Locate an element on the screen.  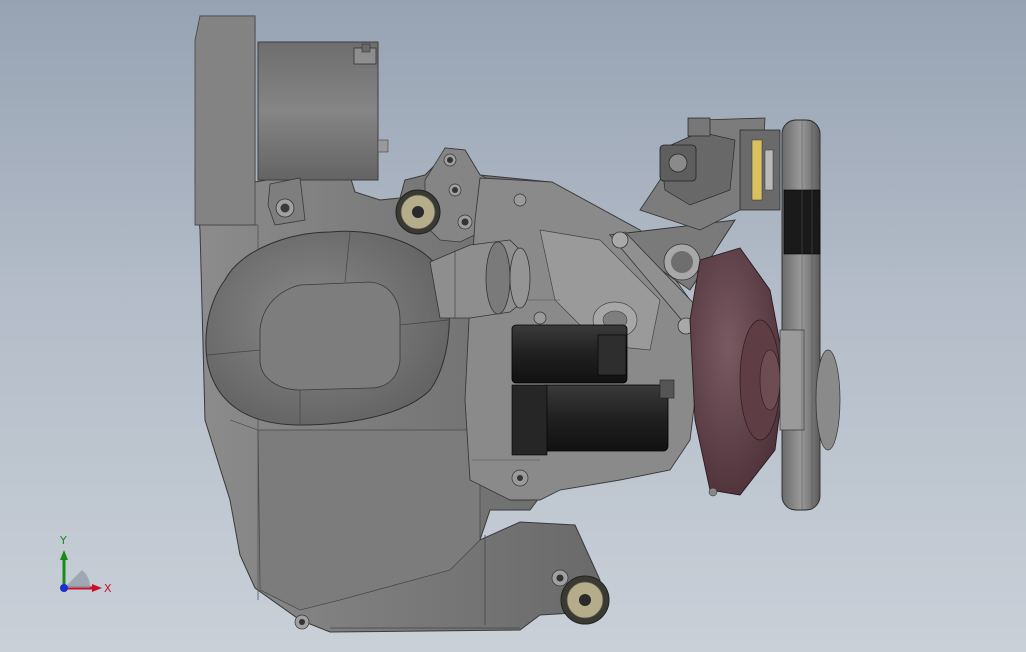
cvt-clutch-drum is located at coordinates (737, 372).